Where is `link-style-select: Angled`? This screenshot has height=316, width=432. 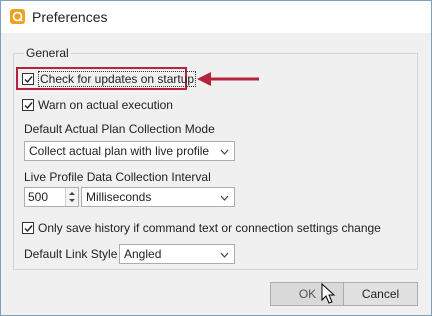 link-style-select: Angled is located at coordinates (177, 254).